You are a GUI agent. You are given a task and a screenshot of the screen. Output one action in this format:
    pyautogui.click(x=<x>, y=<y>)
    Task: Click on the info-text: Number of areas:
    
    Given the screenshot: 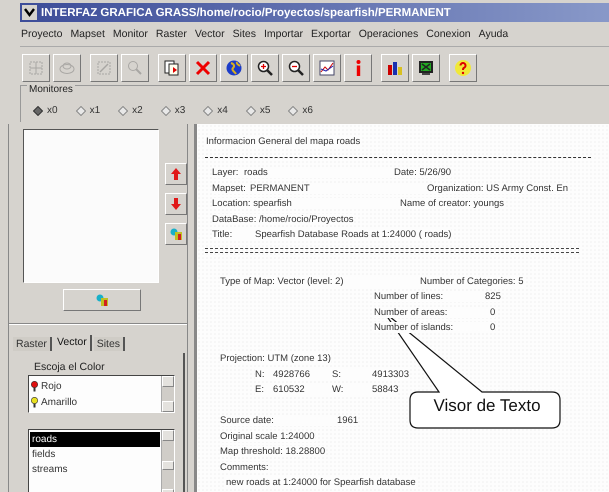 What is the action you would take?
    pyautogui.click(x=432, y=312)
    